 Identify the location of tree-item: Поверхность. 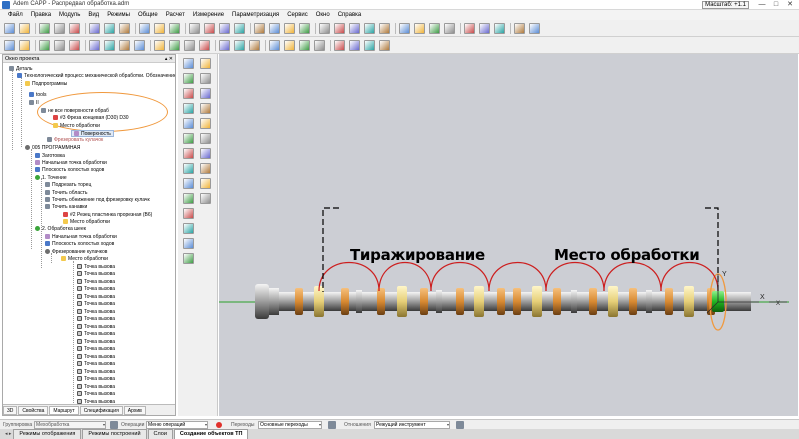
(92, 133).